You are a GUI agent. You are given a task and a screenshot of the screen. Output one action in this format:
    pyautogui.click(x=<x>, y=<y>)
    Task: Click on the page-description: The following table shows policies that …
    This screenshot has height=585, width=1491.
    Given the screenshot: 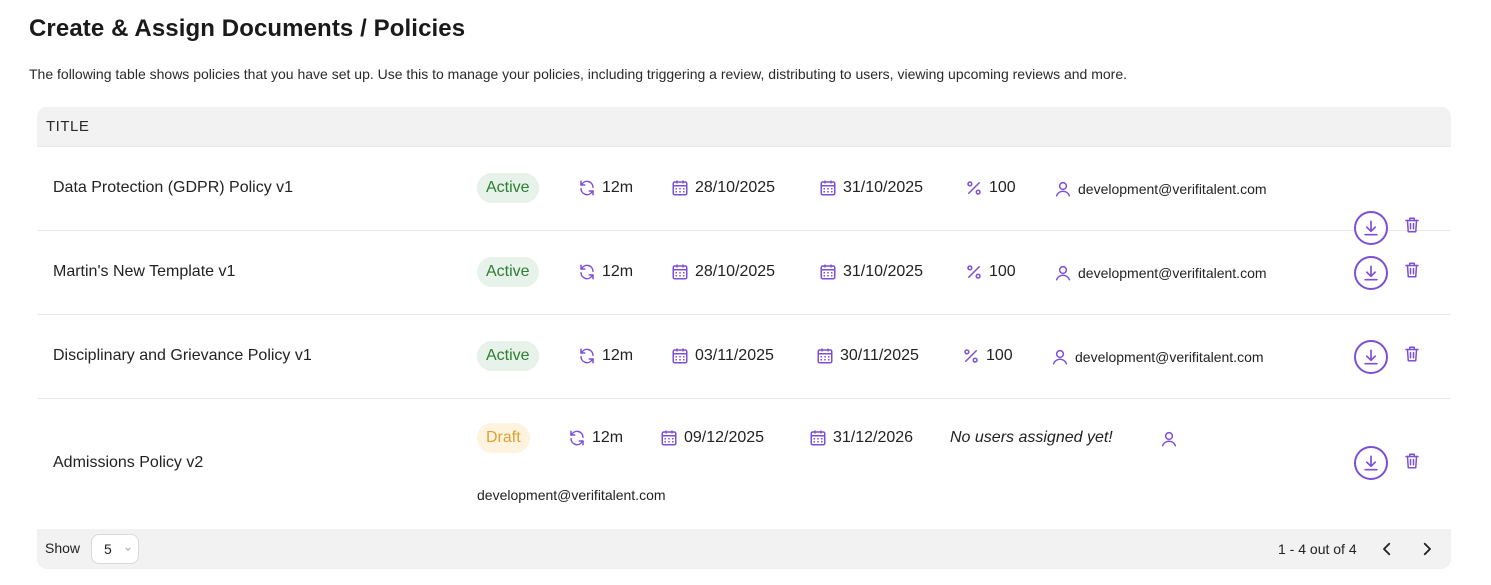 What is the action you would take?
    pyautogui.click(x=578, y=74)
    